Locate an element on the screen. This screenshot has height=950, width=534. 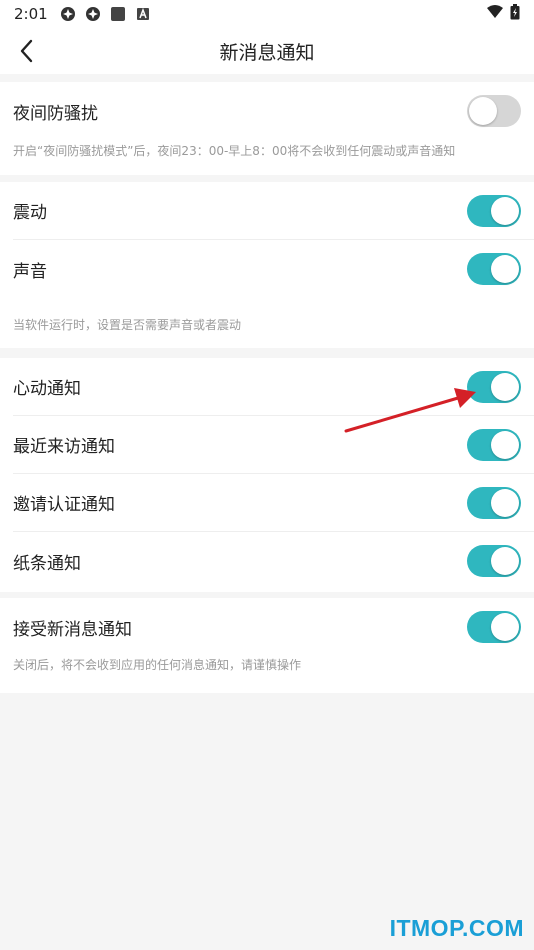
sound-toggle is located at coordinates (494, 269).